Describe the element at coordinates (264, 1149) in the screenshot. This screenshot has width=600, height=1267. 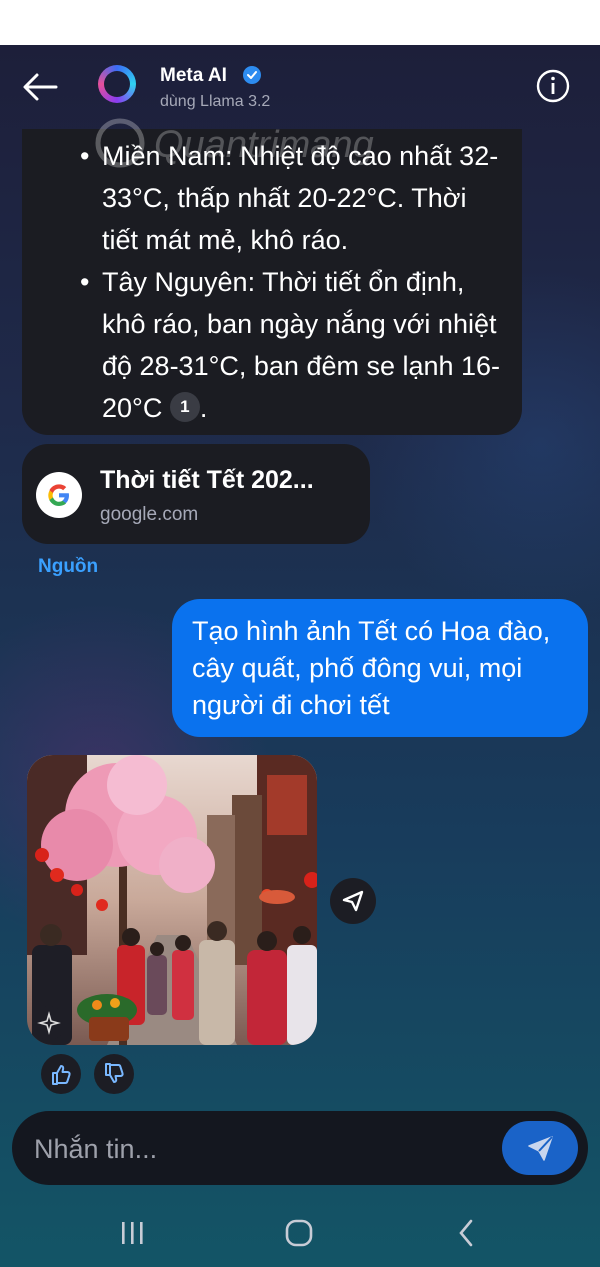
I see `message-input` at that location.